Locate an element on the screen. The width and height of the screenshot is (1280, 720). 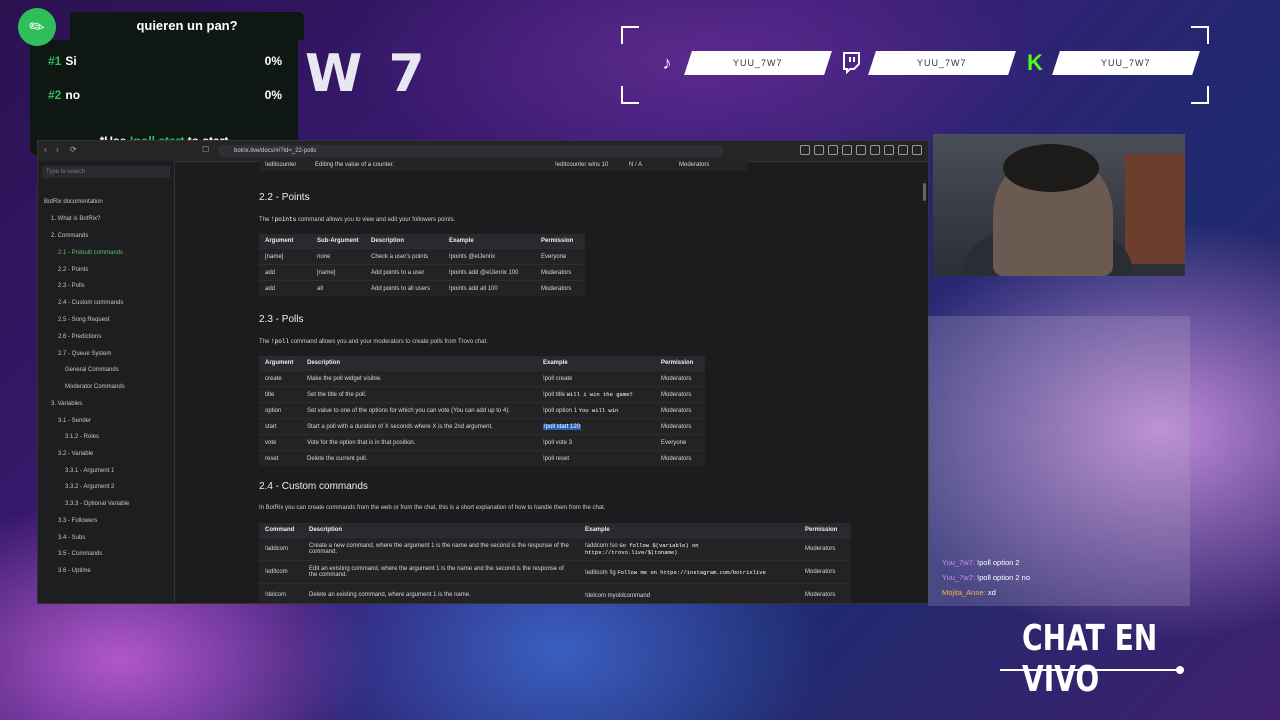
bookmark-icon: ☐ is located at coordinates (205, 149).